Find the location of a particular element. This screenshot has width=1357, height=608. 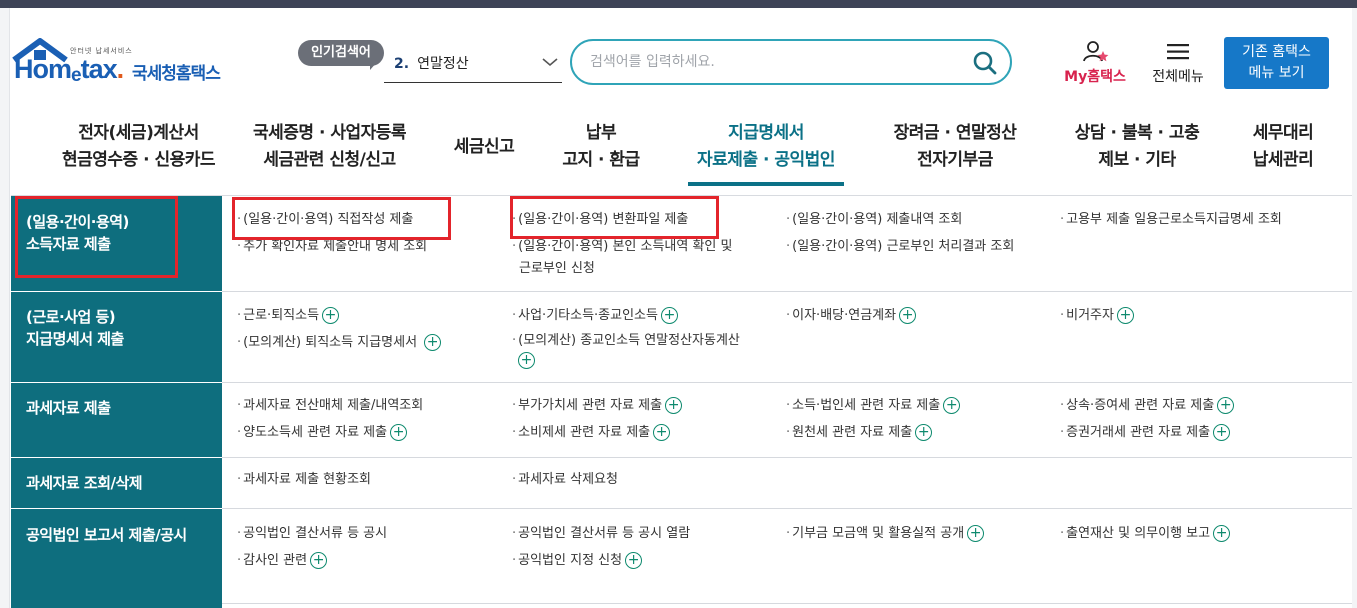

menu-link-mock-retirement: · (모의계산) 퇴직소득 지급명세서 + is located at coordinates (339, 343).